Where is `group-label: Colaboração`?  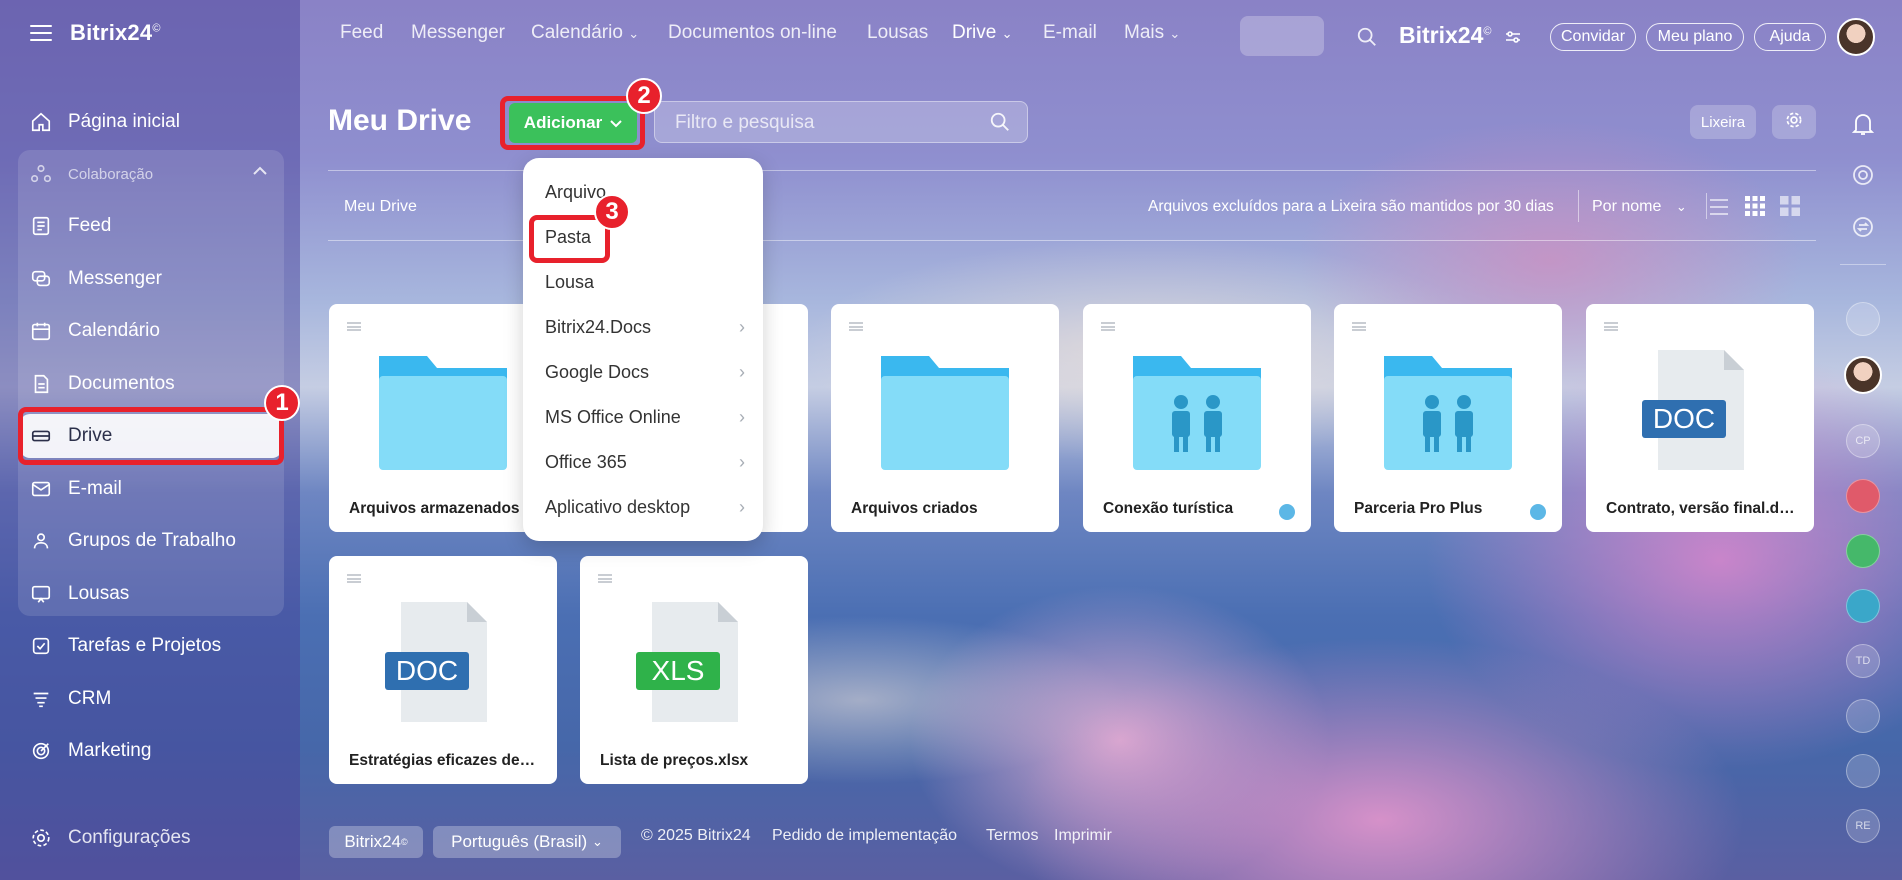 group-label: Colaboração is located at coordinates (111, 174).